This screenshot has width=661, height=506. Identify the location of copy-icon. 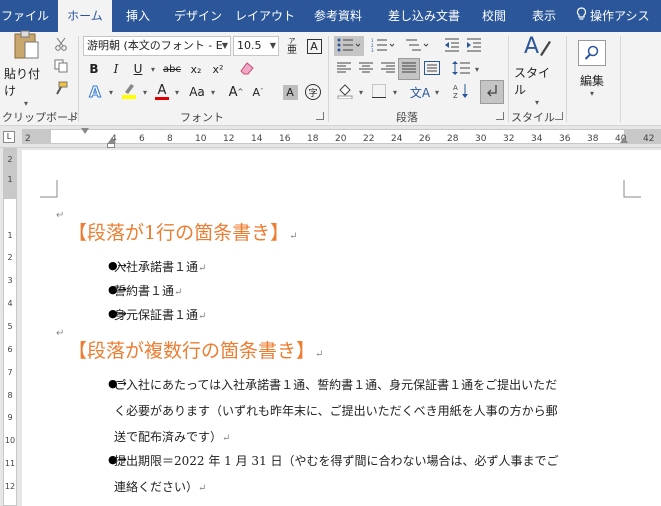
(61, 67).